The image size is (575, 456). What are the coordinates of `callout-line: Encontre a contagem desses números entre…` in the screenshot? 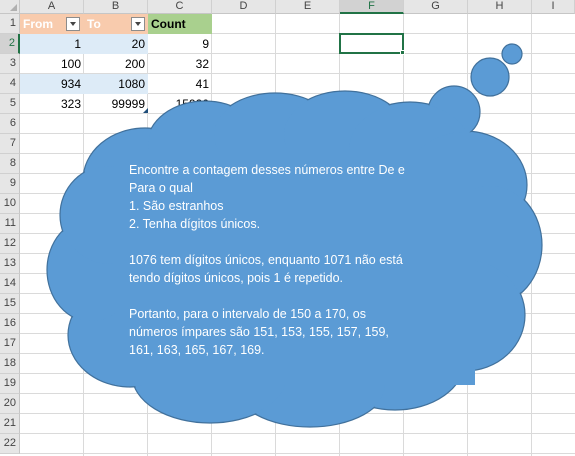 It's located at (267, 170).